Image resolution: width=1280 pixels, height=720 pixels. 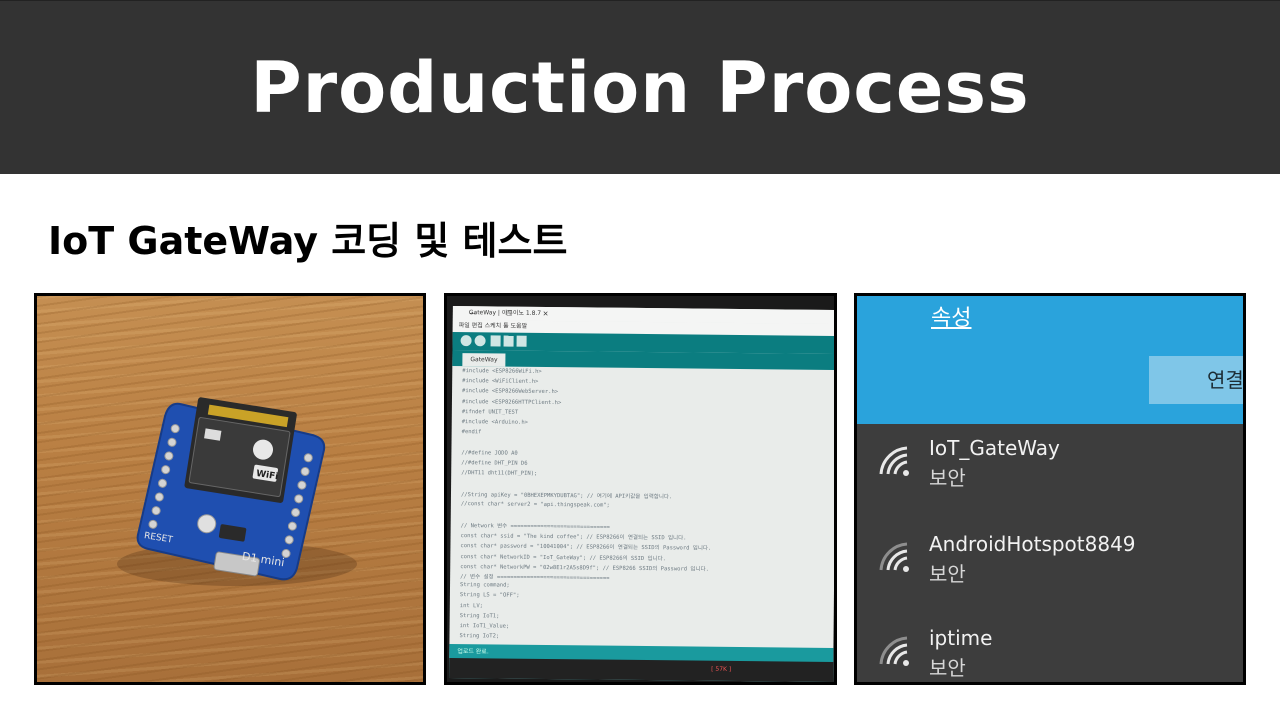 I want to click on wifi-network-item: IoT_GateWay 보안, so click(x=1050, y=476).